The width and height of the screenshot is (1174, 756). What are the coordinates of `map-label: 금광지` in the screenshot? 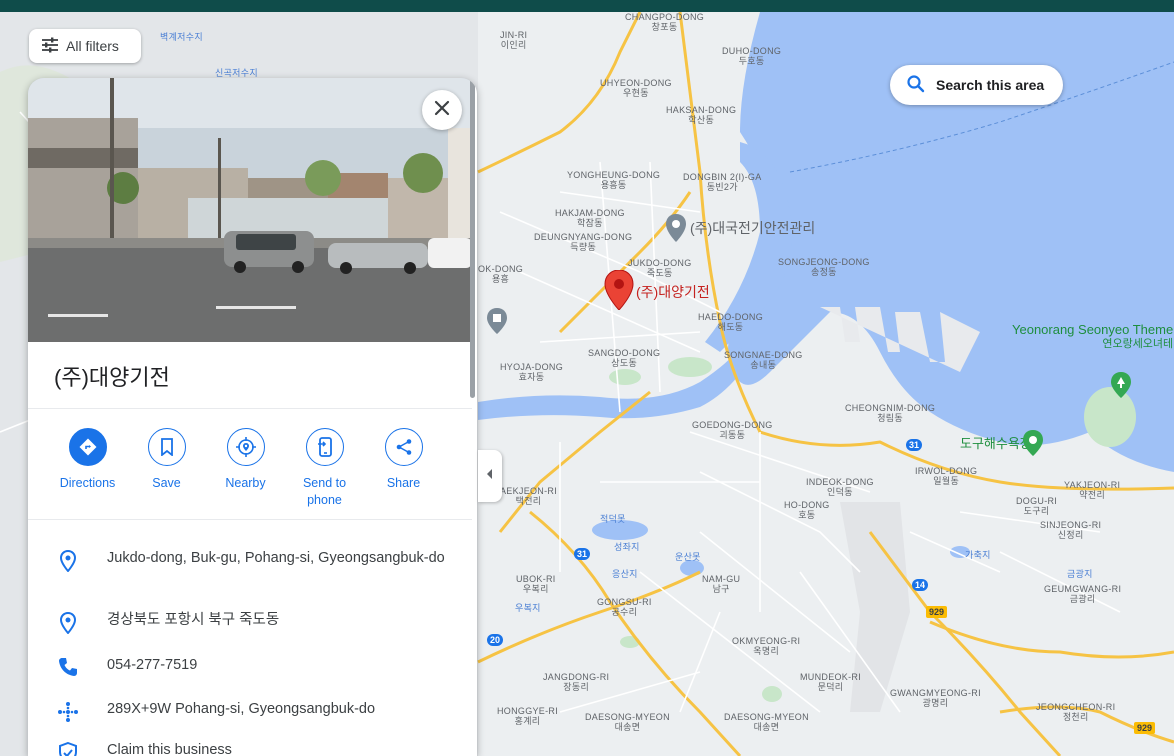 It's located at (1080, 574).